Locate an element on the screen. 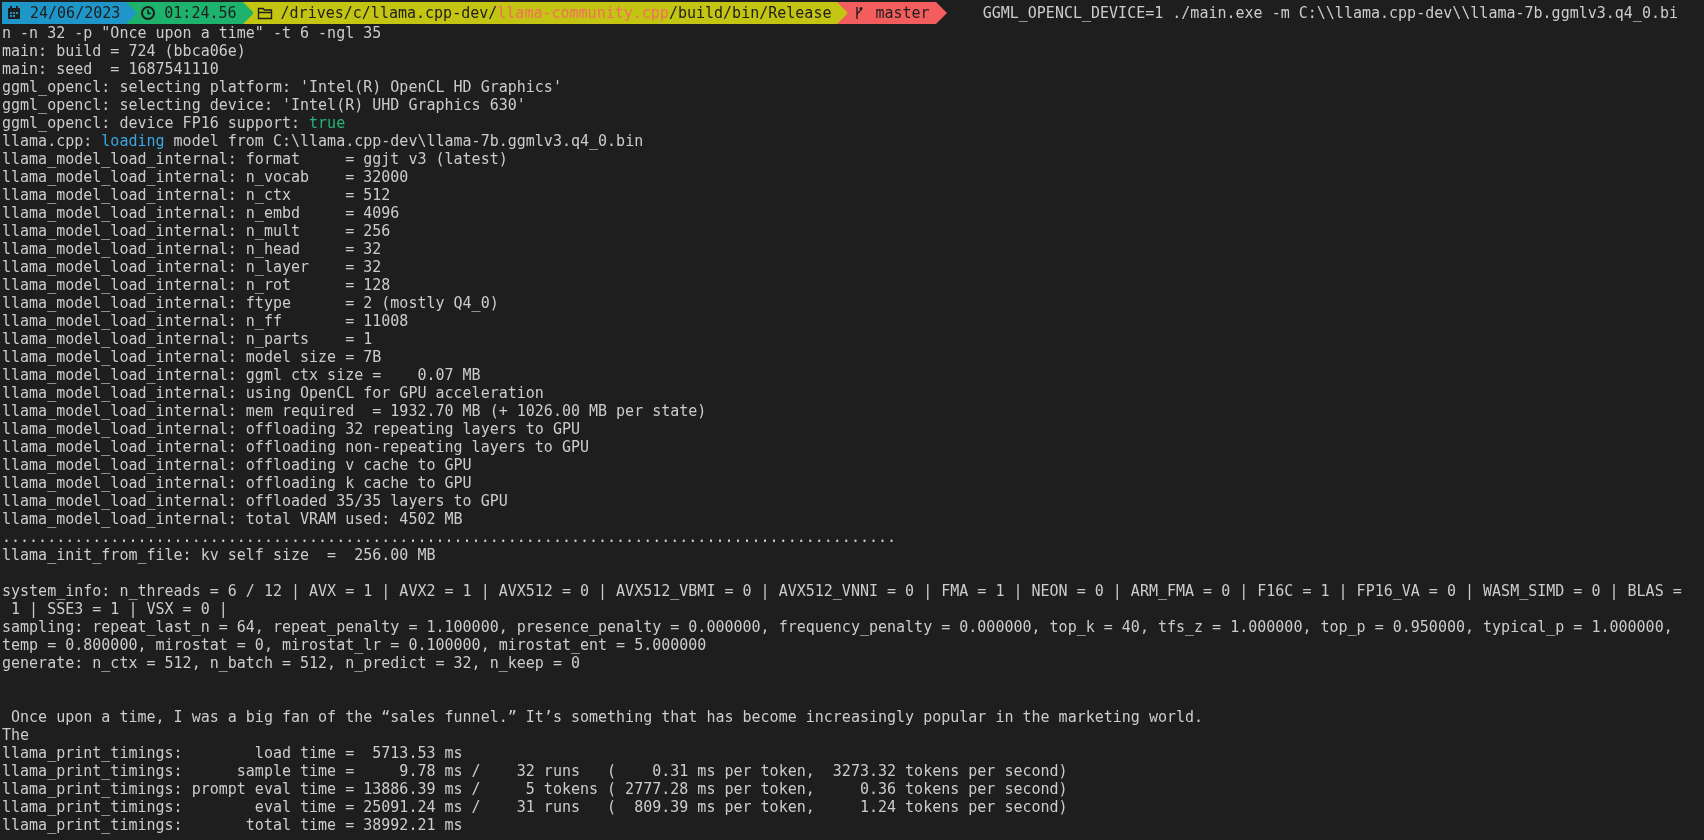  terminal-line: llama_model_load_internal: offloading 32 repeating layers to GPU is located at coordinates (291, 429).